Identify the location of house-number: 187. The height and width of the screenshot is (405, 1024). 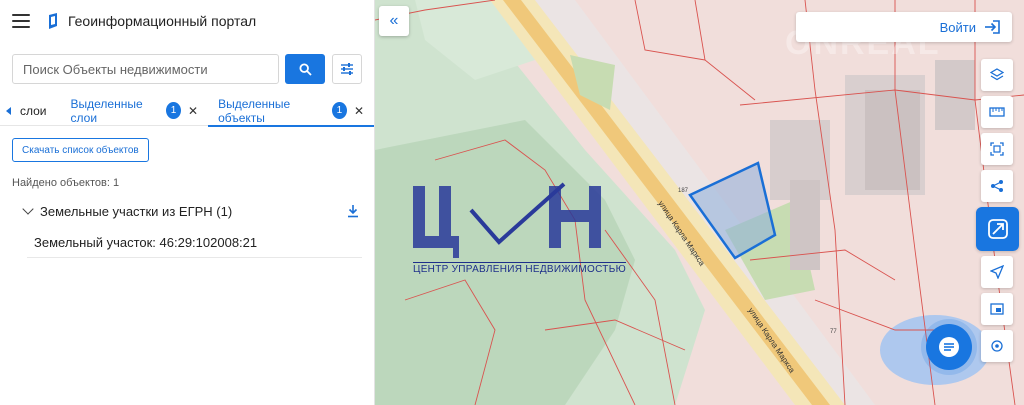
(683, 191).